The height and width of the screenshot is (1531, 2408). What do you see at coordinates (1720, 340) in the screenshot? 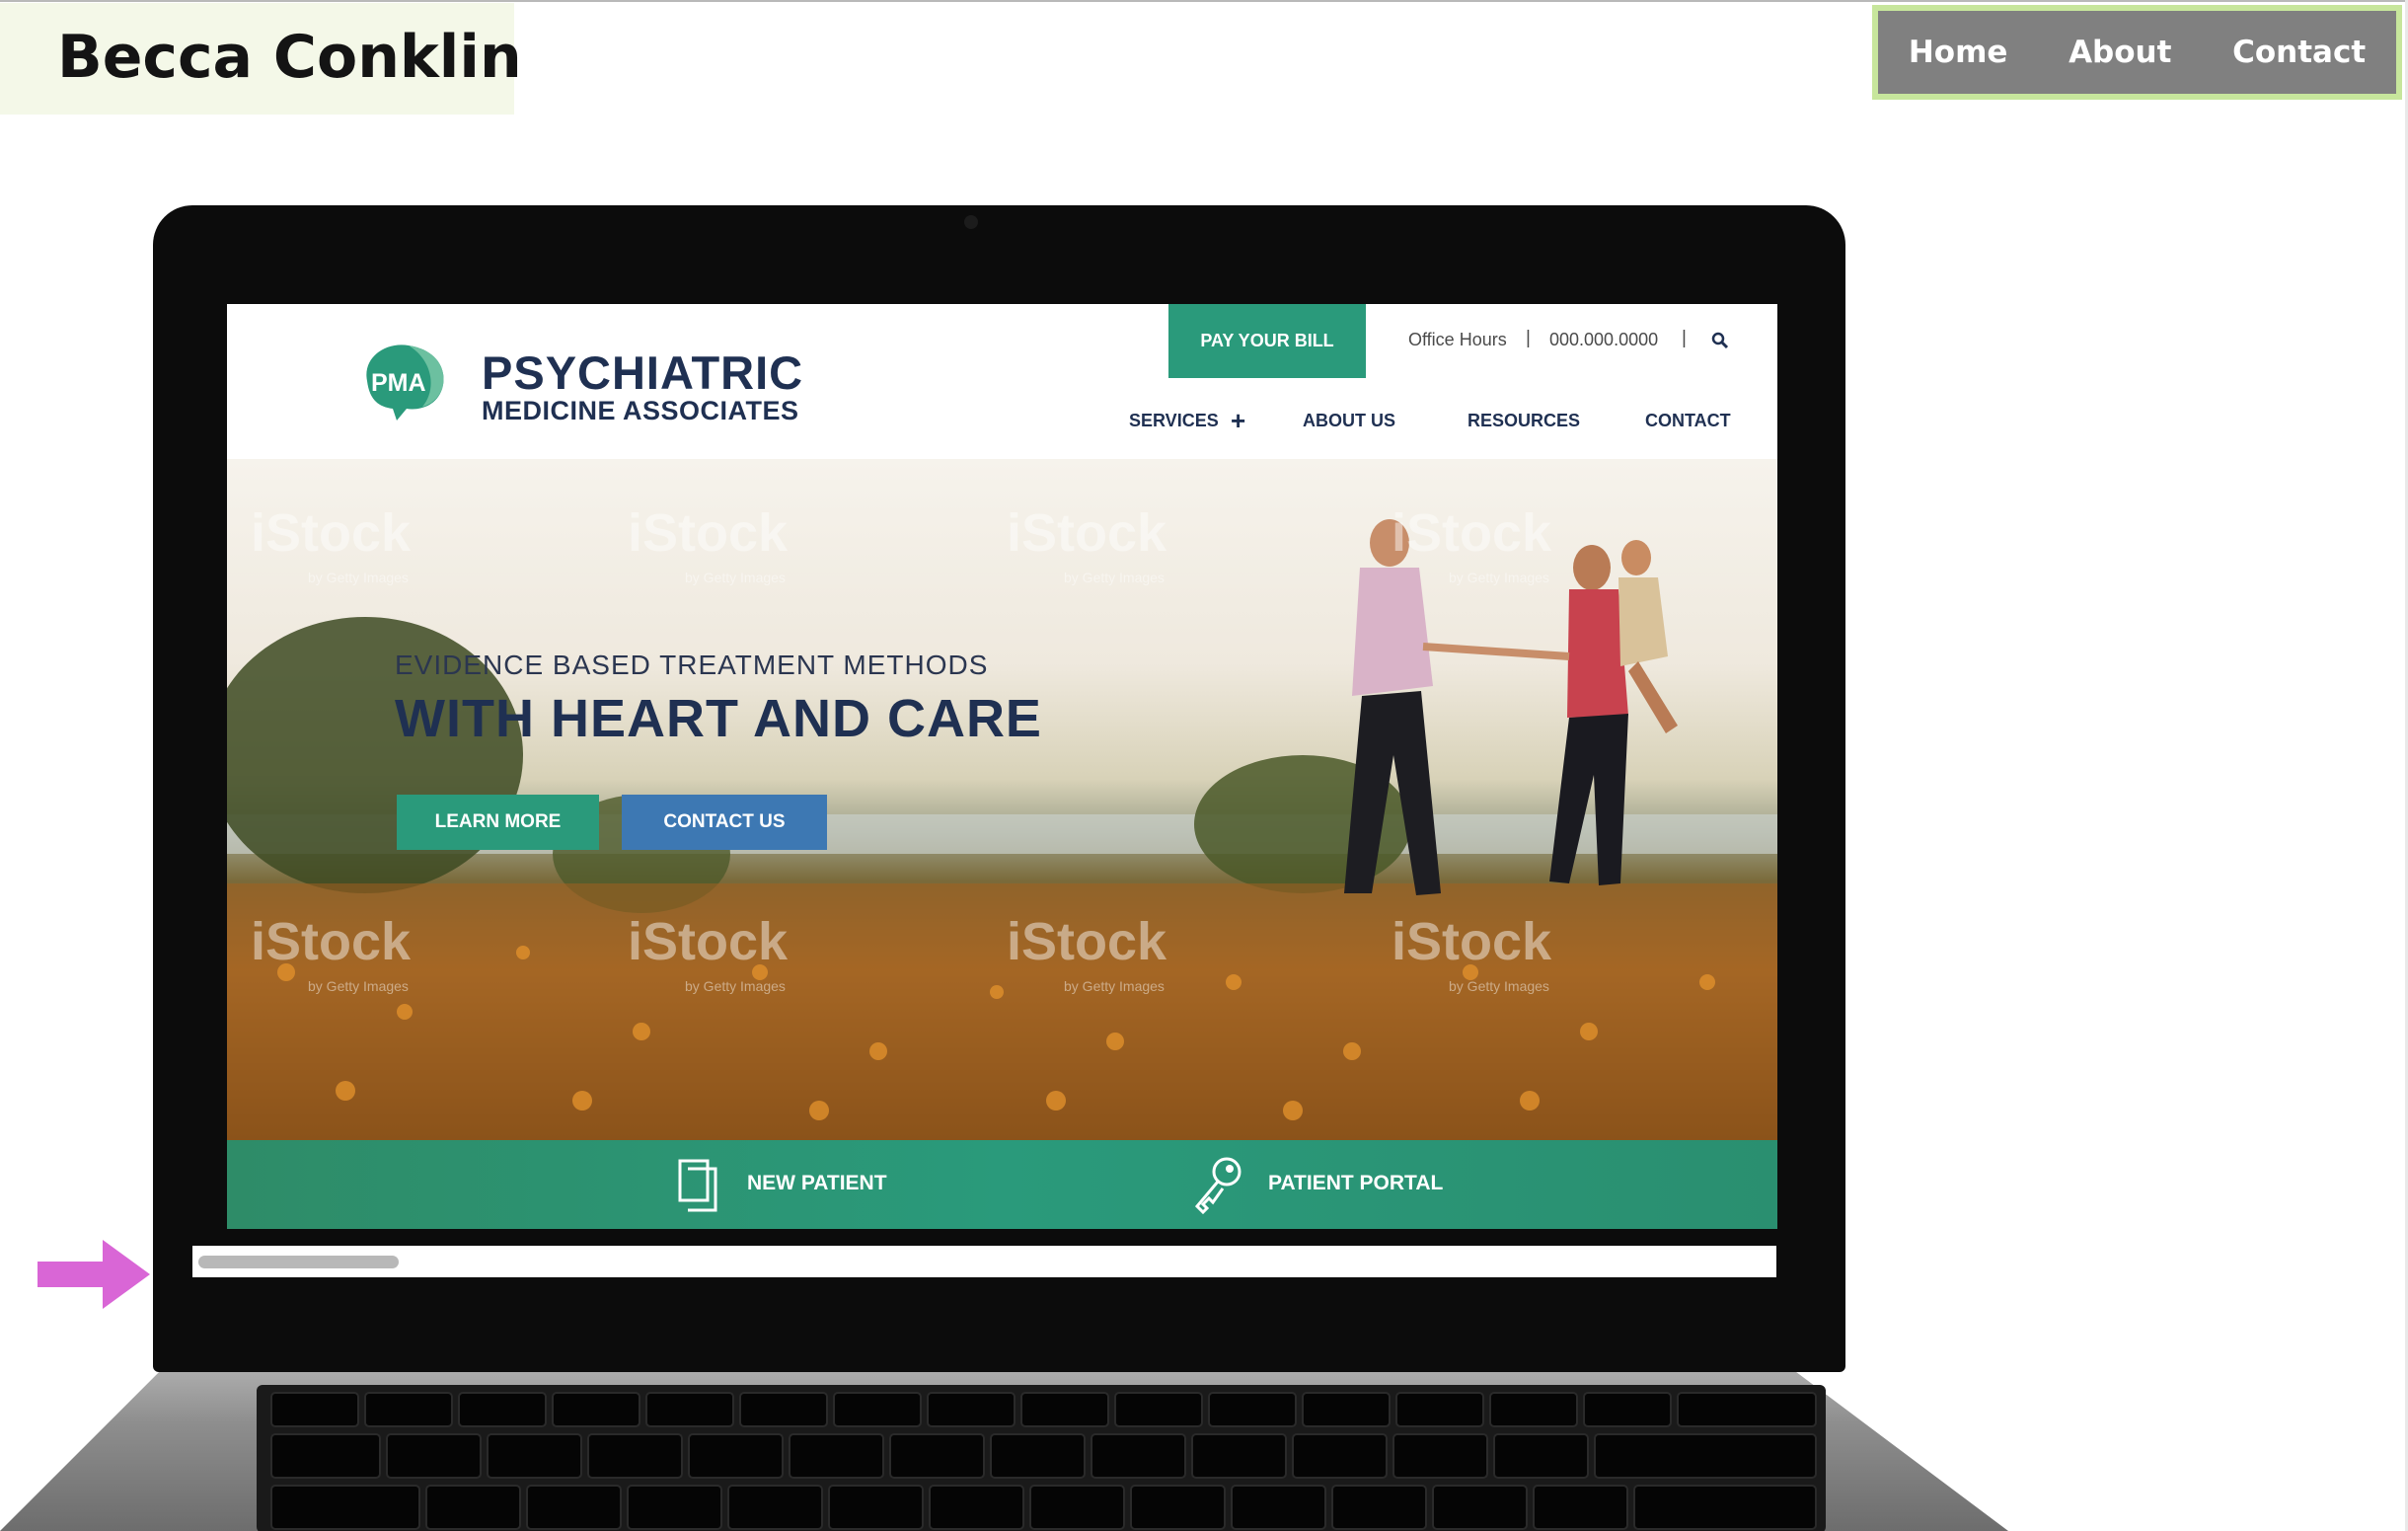
I see `search-icon` at bounding box center [1720, 340].